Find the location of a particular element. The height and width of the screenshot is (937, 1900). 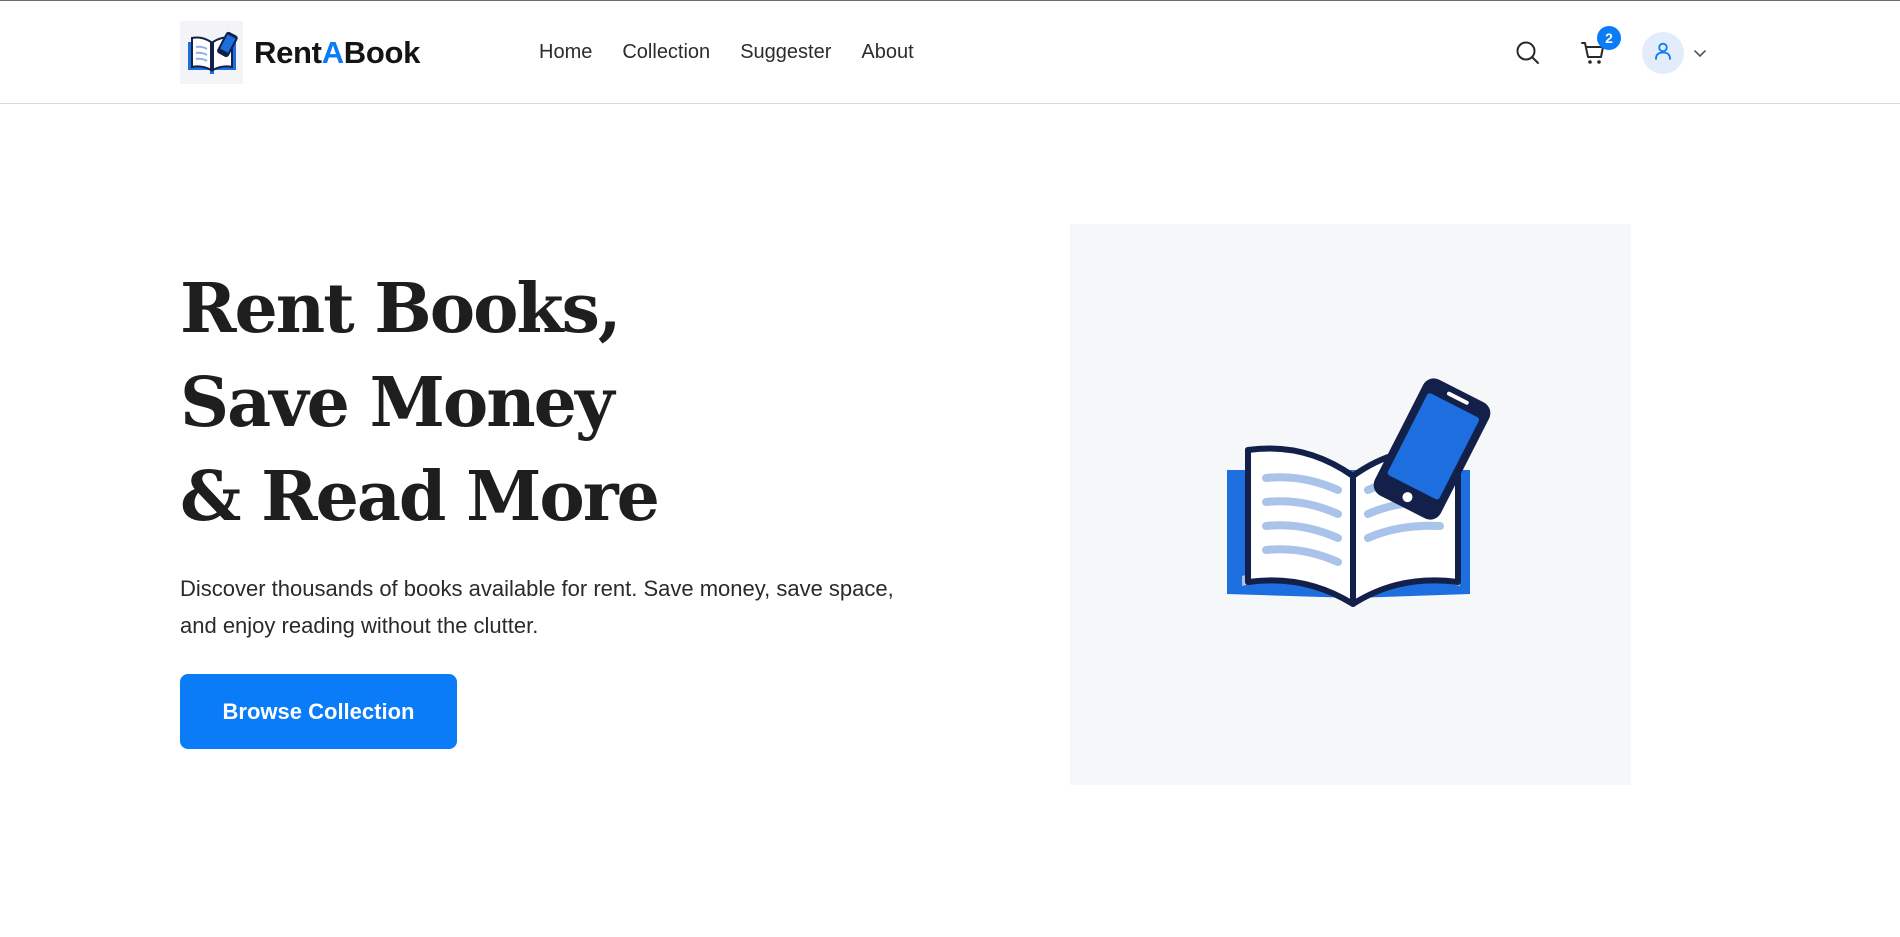

nav-home: Home is located at coordinates (565, 52).